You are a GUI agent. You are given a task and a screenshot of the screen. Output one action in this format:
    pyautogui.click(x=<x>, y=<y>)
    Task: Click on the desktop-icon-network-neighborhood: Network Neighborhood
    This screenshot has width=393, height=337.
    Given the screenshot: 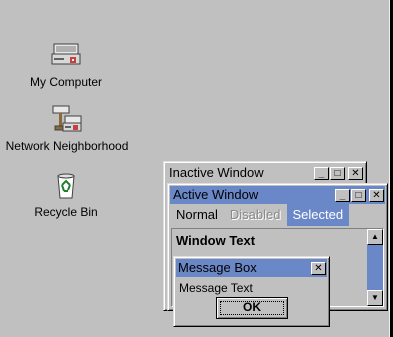 What is the action you would take?
    pyautogui.click(x=67, y=128)
    